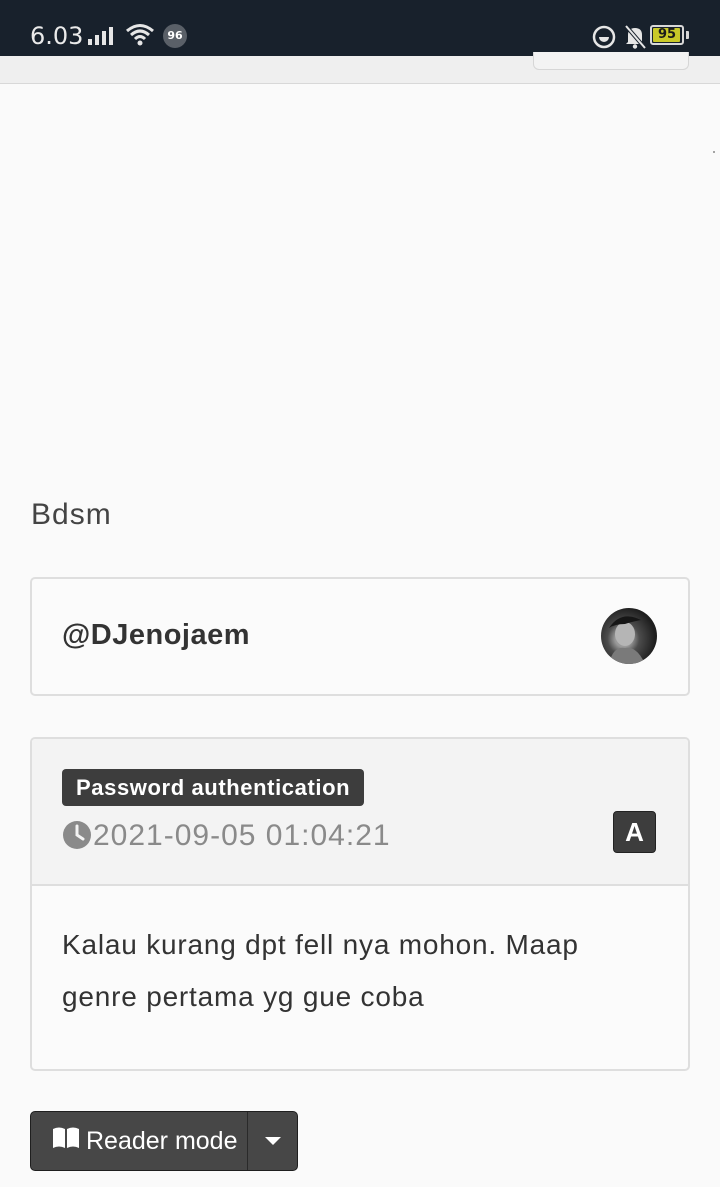  What do you see at coordinates (634, 832) in the screenshot?
I see `font-size-button: A` at bounding box center [634, 832].